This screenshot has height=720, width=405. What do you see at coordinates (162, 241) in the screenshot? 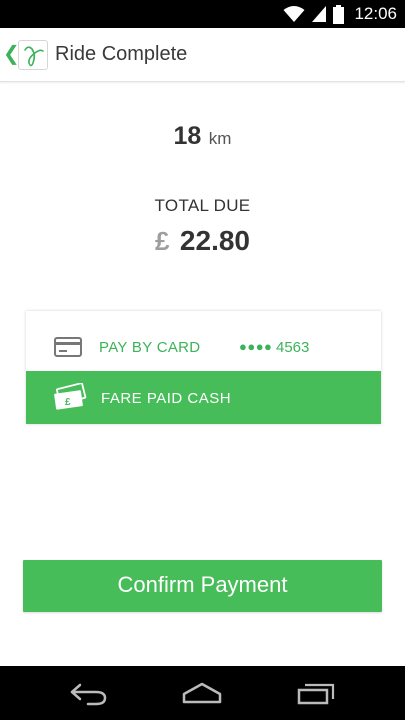
I see `currency-symbol: £` at bounding box center [162, 241].